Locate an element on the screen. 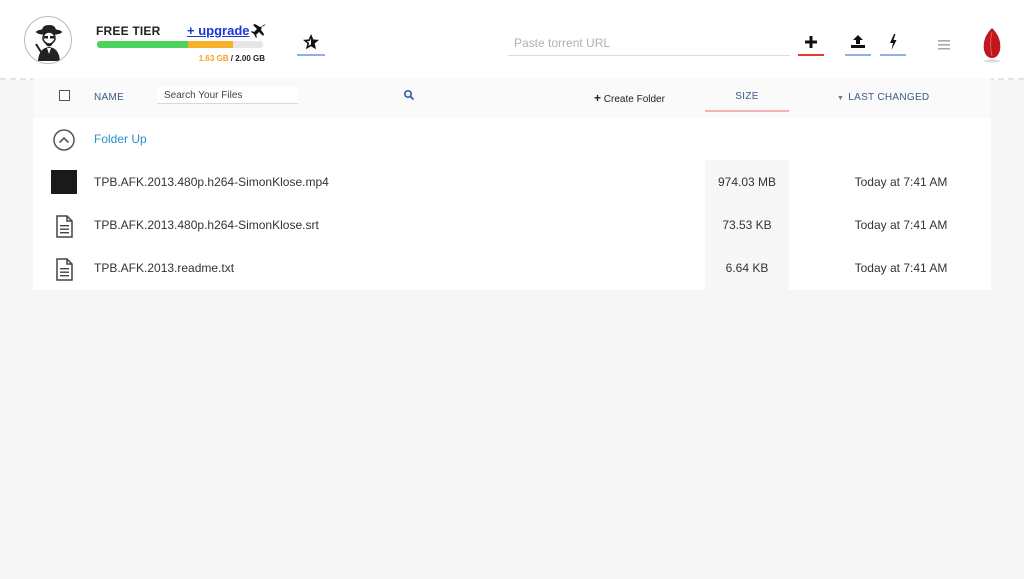 The height and width of the screenshot is (579, 1024). upgrade-link: + upgrade is located at coordinates (218, 30).